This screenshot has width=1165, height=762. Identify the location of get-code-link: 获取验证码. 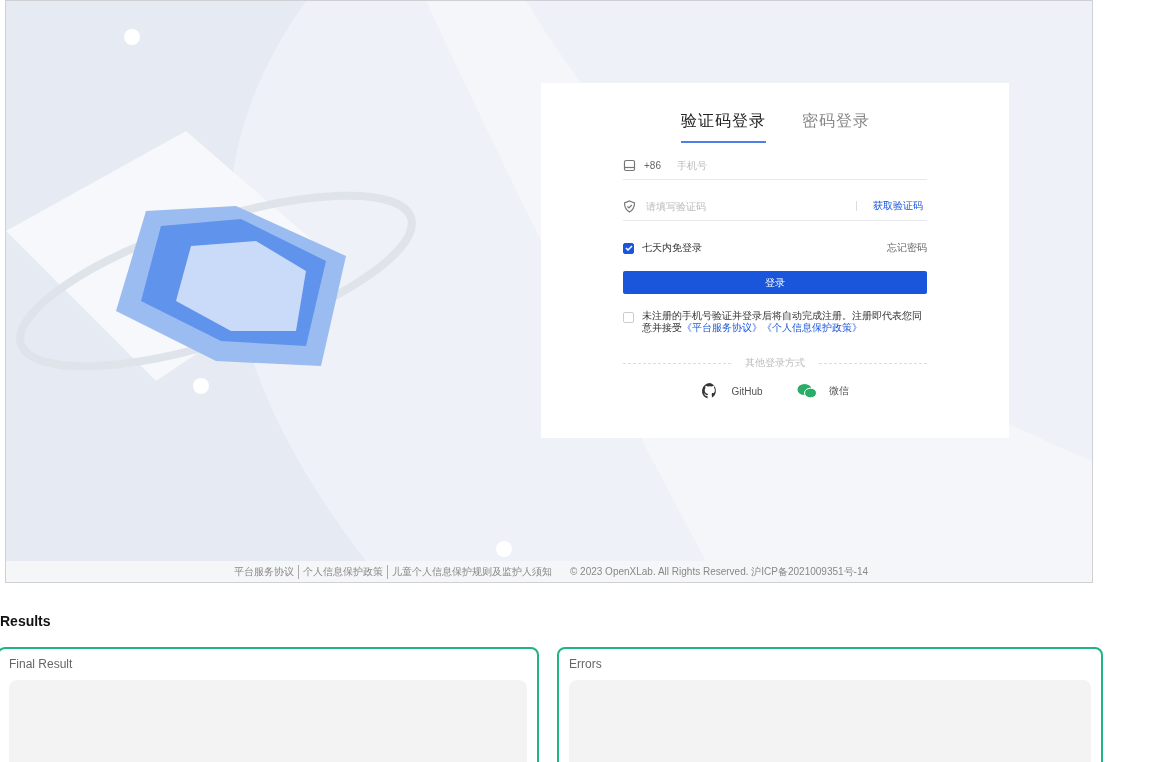
(896, 206).